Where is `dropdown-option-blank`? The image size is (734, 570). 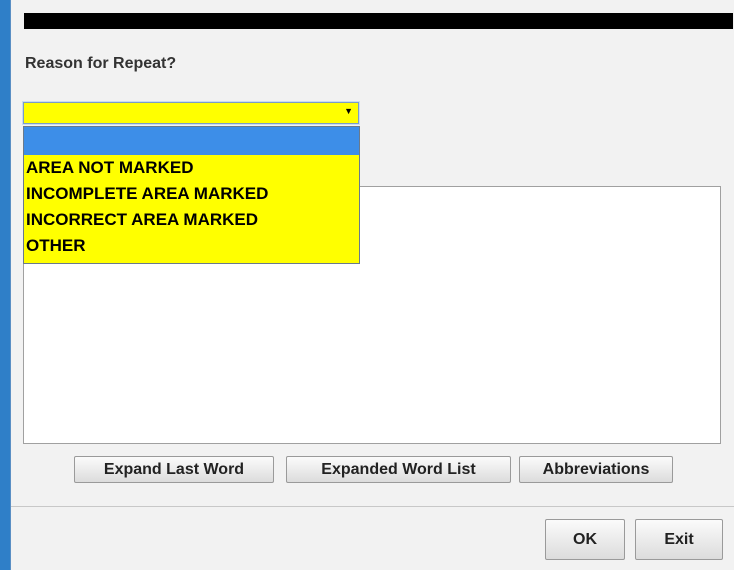 dropdown-option-blank is located at coordinates (191, 141).